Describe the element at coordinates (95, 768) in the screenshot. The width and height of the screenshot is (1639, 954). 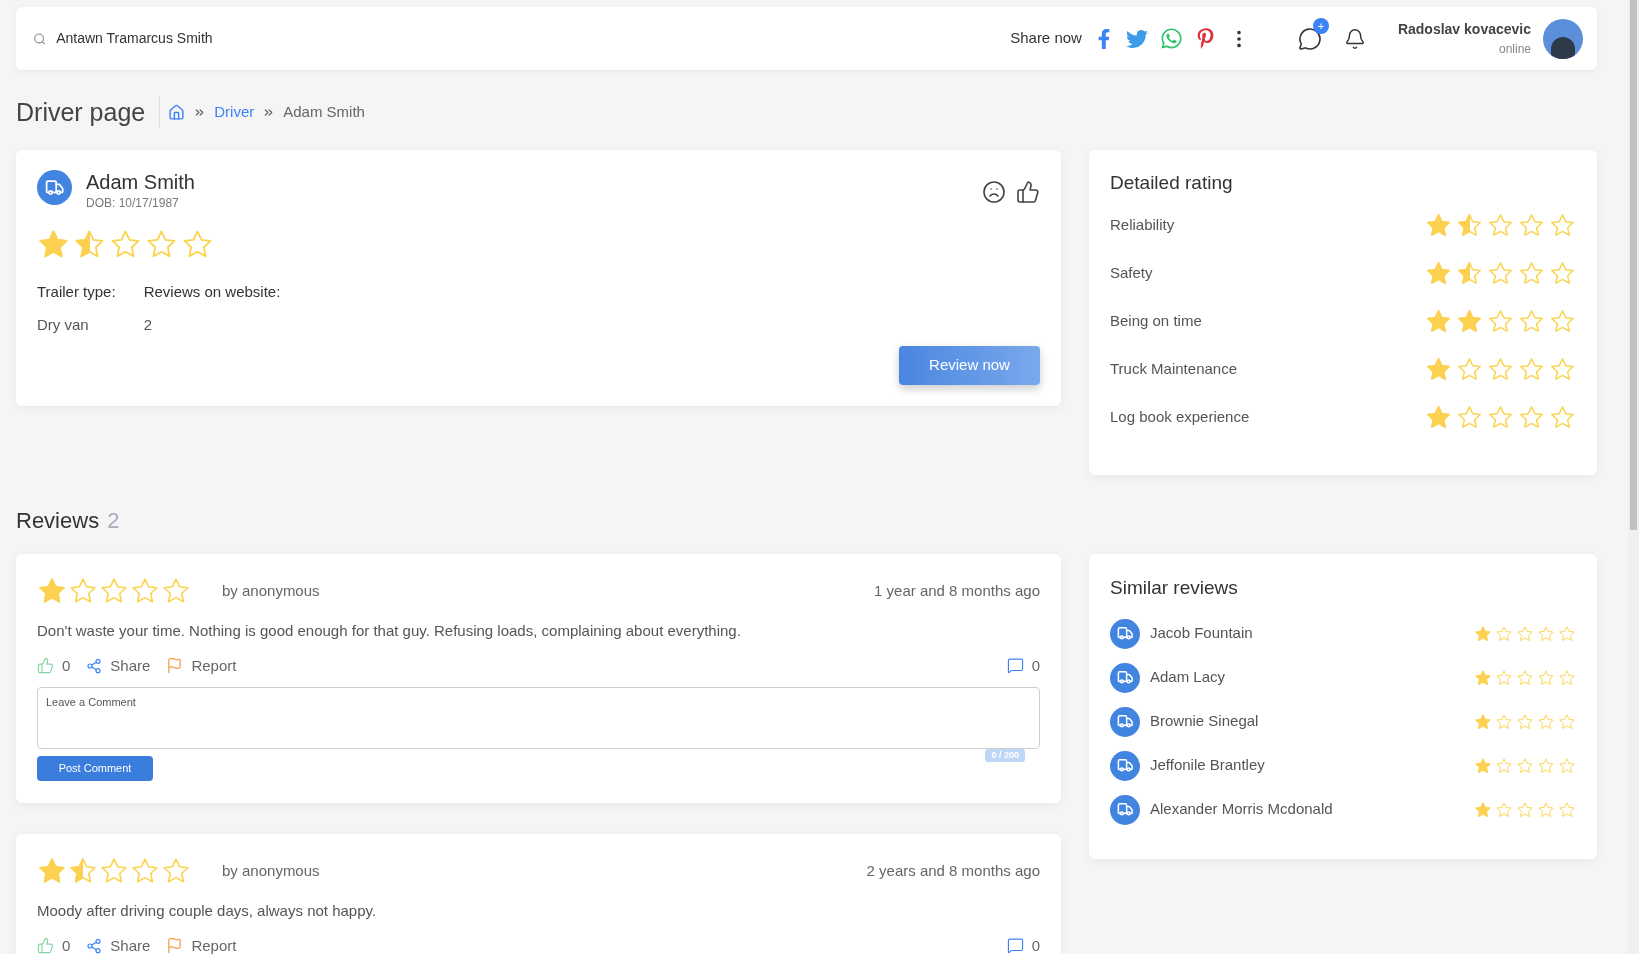
I see `post-comment-button: Post Comment` at that location.